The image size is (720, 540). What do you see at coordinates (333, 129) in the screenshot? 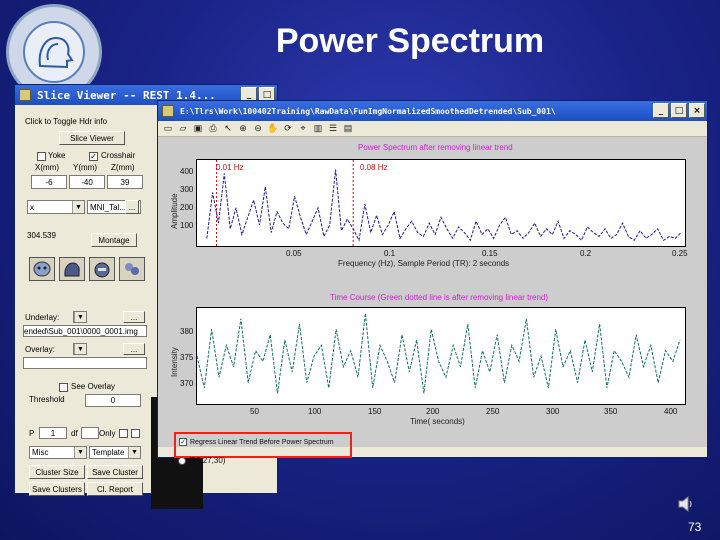
I see `legend-icon: ☰` at bounding box center [333, 129].